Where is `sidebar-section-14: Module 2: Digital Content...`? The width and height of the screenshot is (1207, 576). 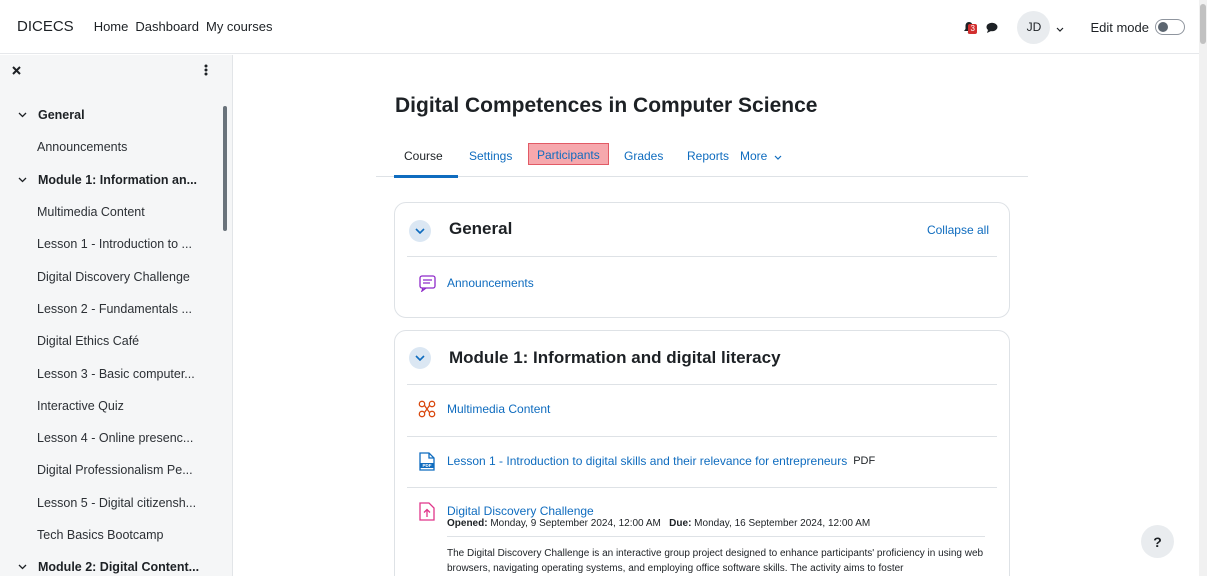
sidebar-section-14: Module 2: Digital Content... is located at coordinates (112, 563).